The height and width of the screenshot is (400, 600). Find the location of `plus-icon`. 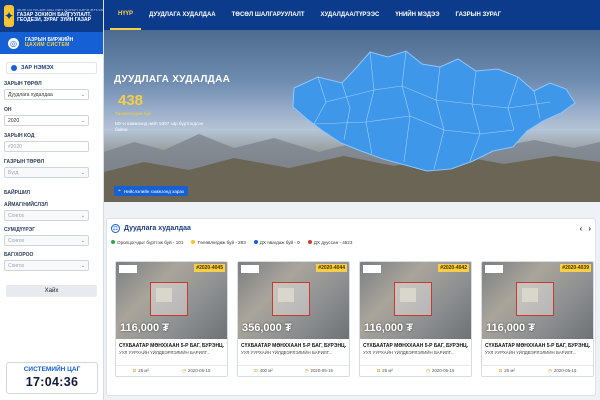

plus-icon is located at coordinates (14, 68).